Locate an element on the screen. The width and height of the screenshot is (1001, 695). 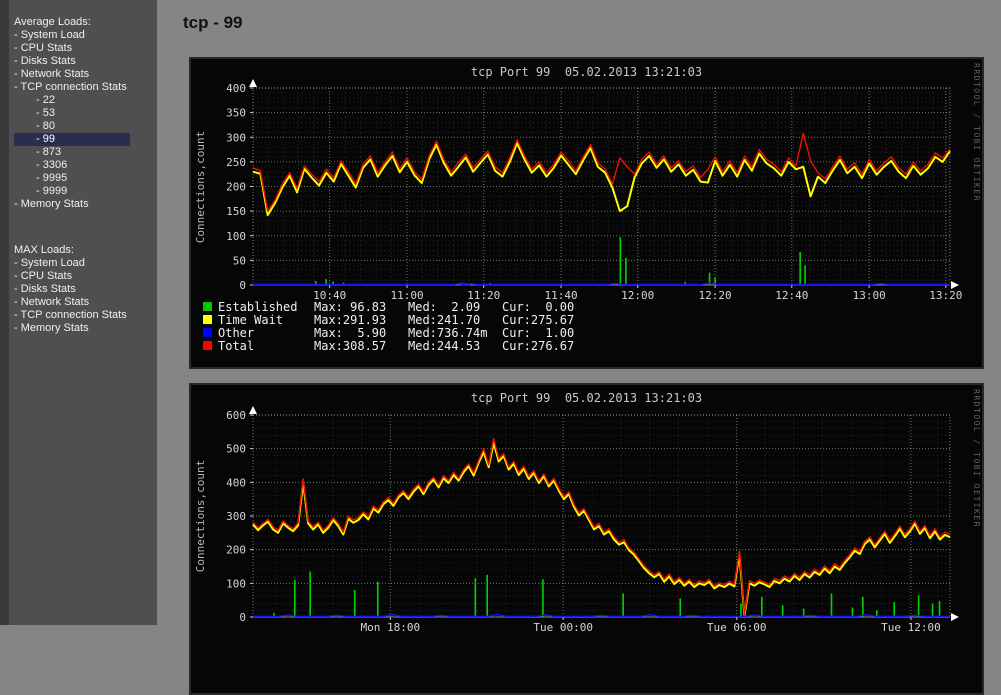
legend-cur: Cur: 1.00 is located at coordinates (538, 332).